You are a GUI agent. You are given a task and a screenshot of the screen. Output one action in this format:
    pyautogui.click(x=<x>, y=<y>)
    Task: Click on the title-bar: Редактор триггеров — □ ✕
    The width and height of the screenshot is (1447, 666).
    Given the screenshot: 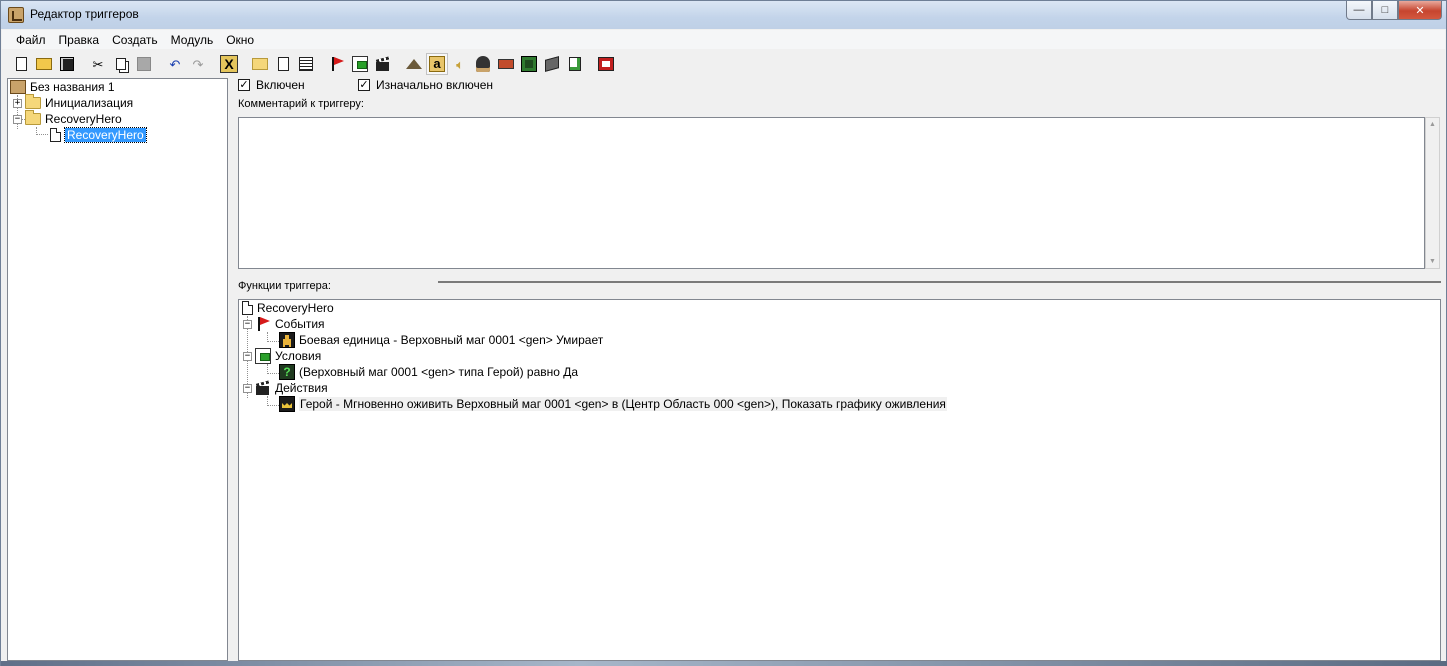 What is the action you would take?
    pyautogui.click(x=723, y=15)
    